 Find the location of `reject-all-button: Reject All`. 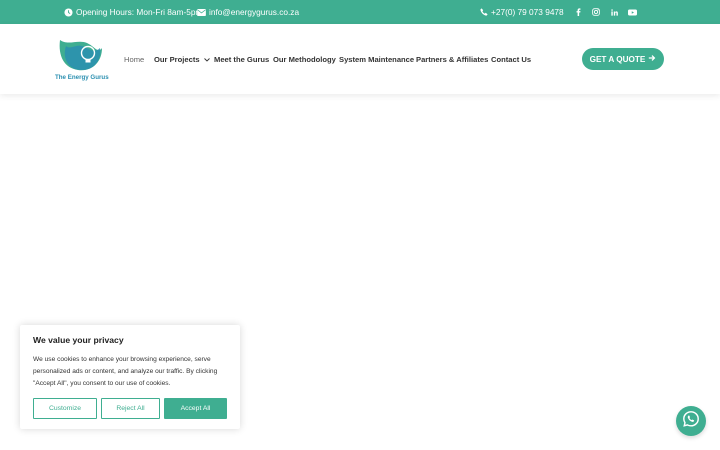

reject-all-button: Reject All is located at coordinates (130, 408).